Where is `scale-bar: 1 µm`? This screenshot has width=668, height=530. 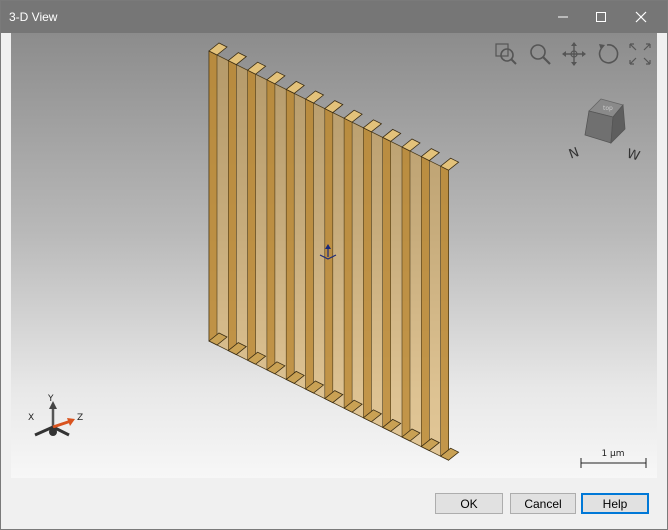 scale-bar: 1 µm is located at coordinates (613, 458).